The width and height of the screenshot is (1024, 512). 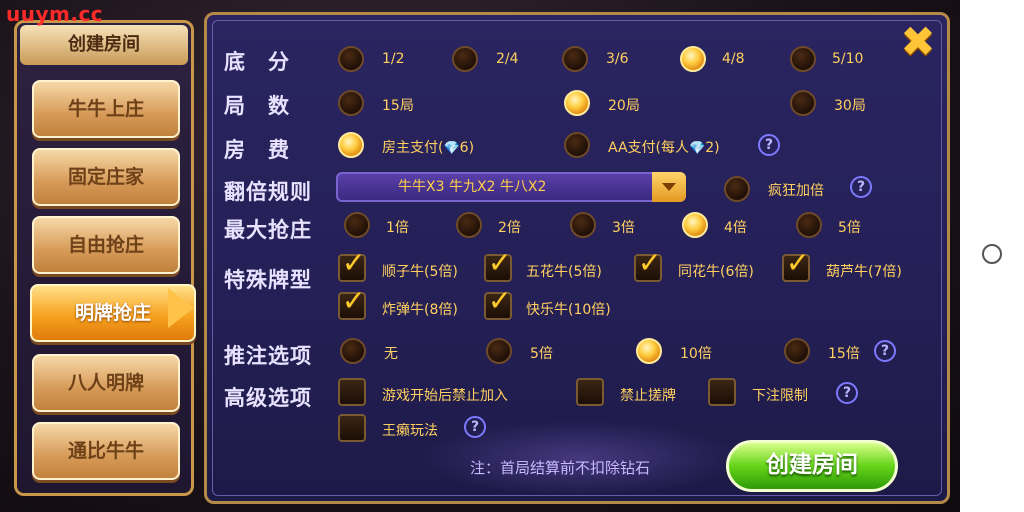 What do you see at coordinates (351, 145) in the screenshot?
I see `radio-fee-owner-selected` at bounding box center [351, 145].